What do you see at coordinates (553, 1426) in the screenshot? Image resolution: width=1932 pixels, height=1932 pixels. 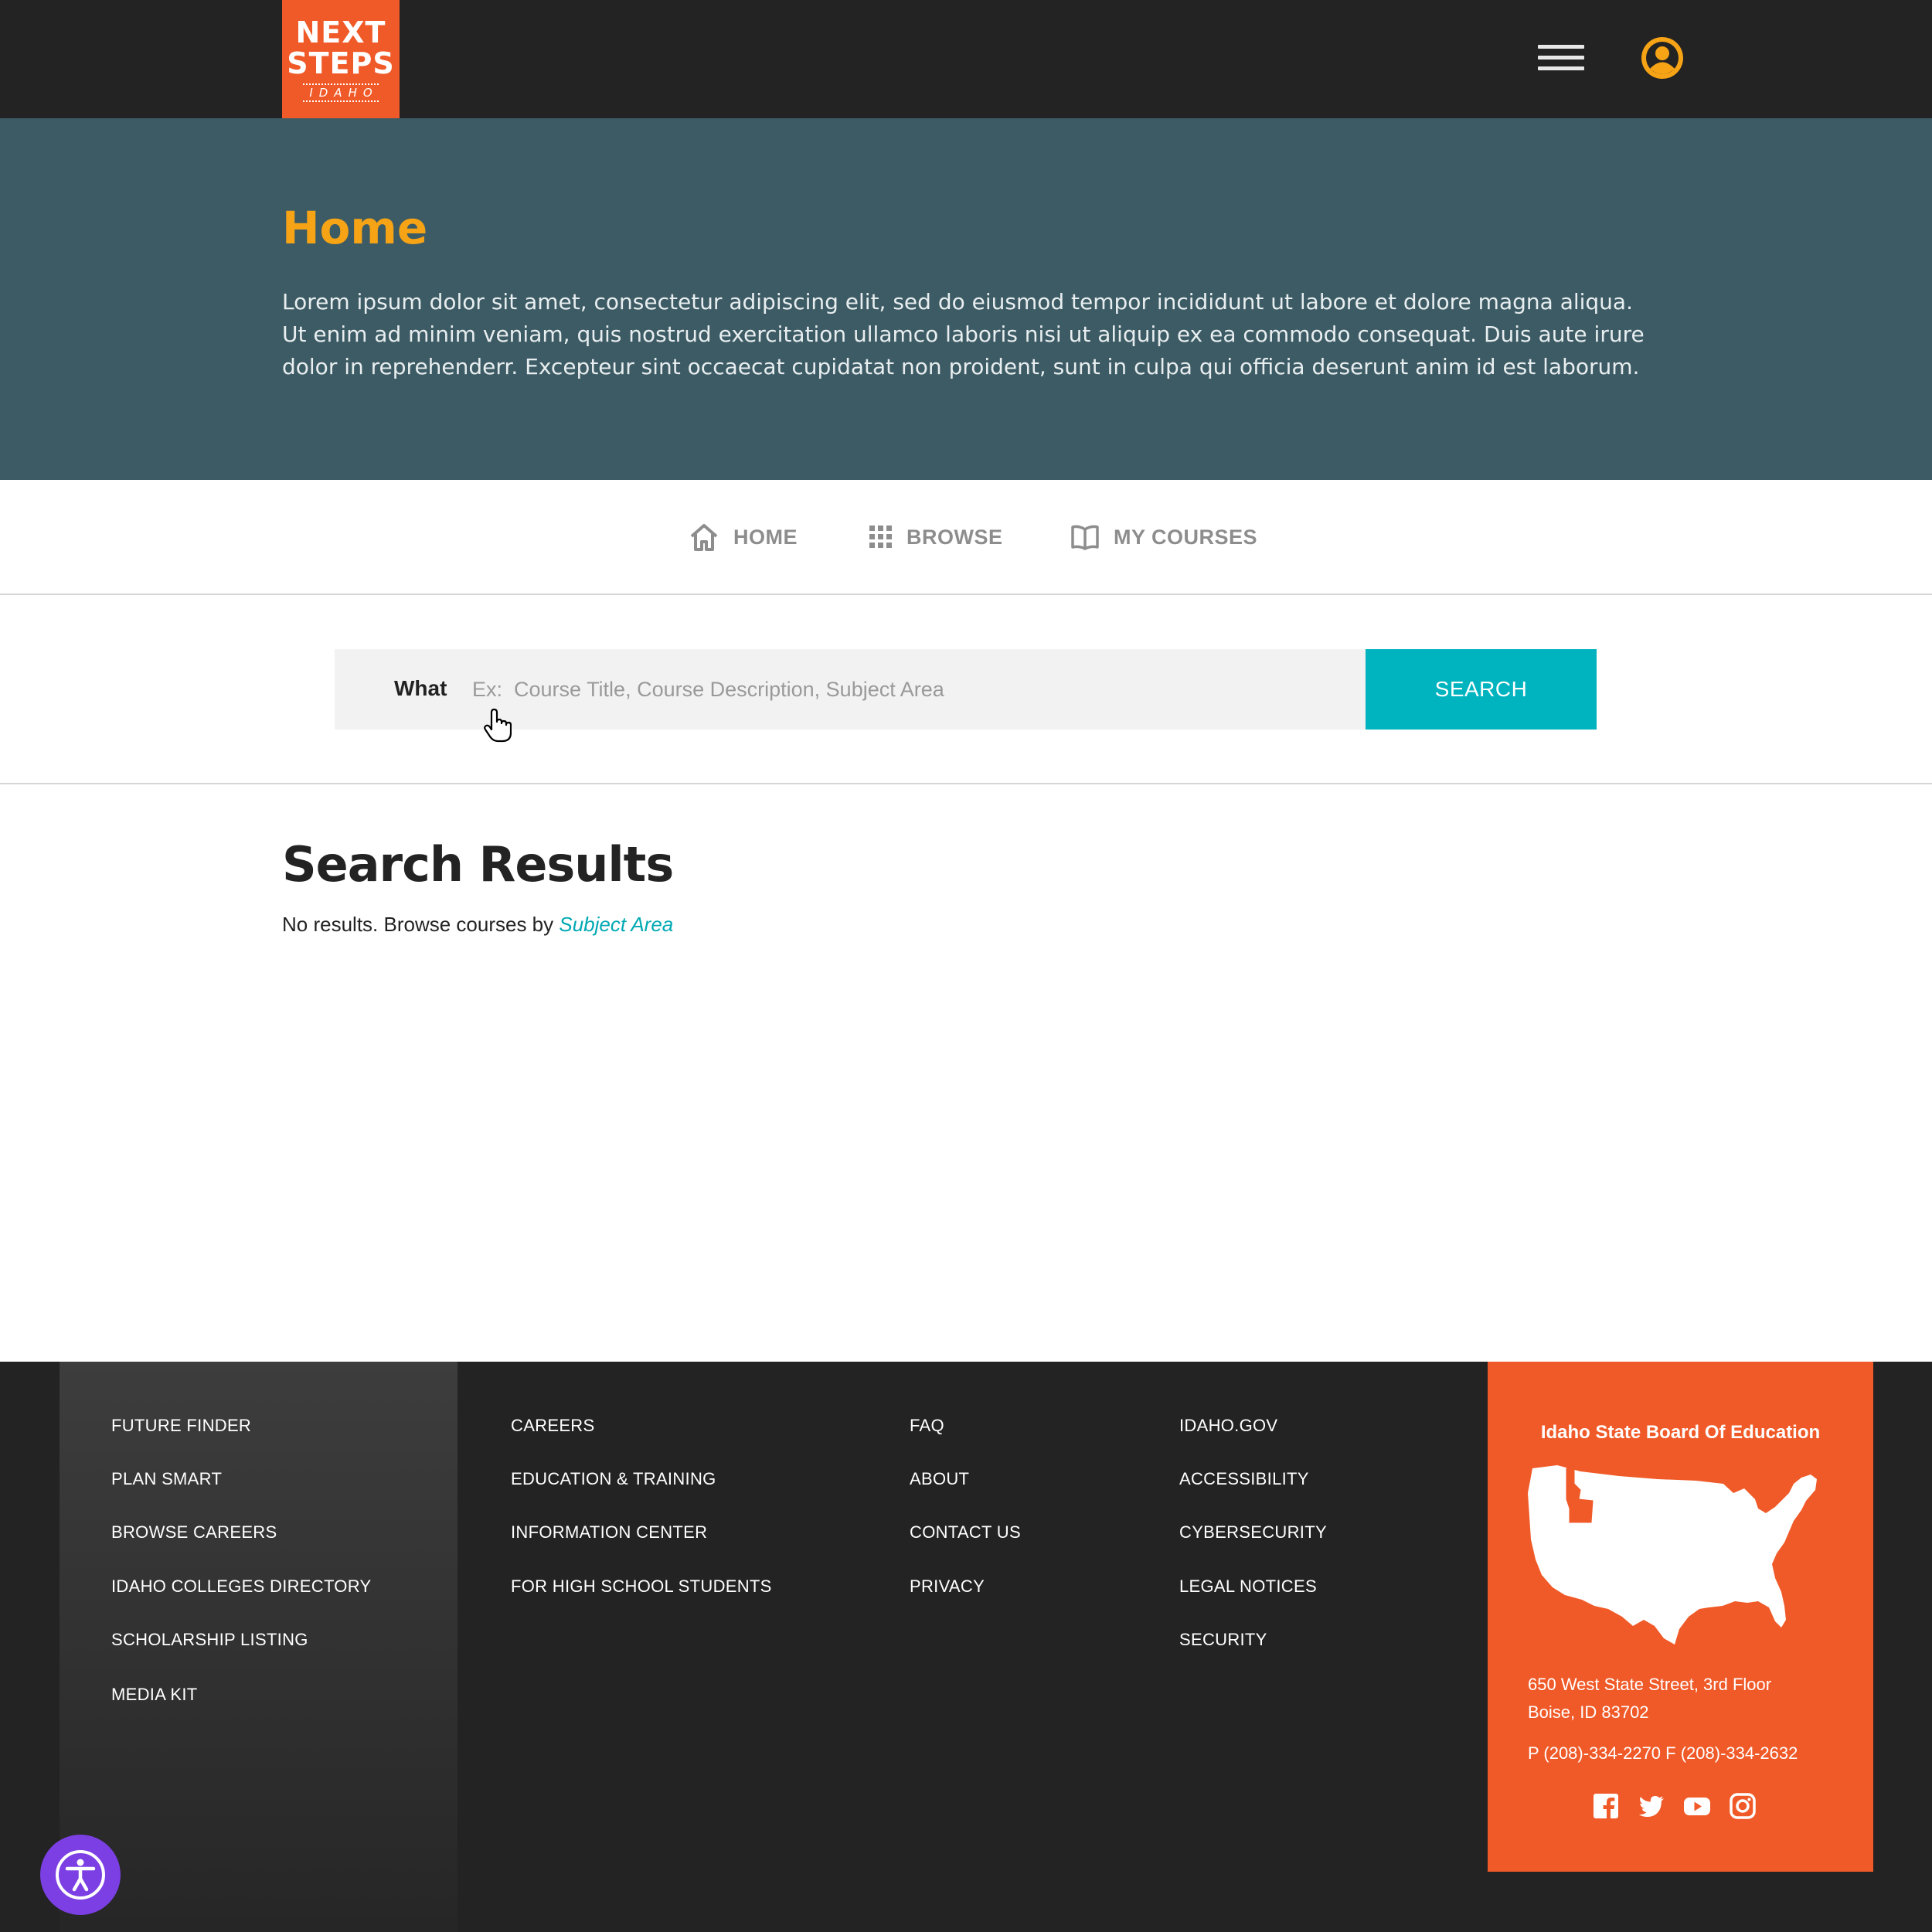 I see `footer-link-careers: CAREERS` at bounding box center [553, 1426].